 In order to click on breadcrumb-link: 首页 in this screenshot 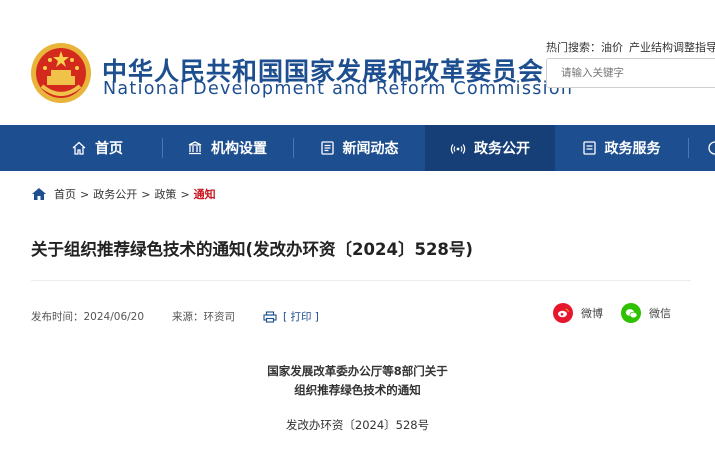, I will do `click(65, 194)`.